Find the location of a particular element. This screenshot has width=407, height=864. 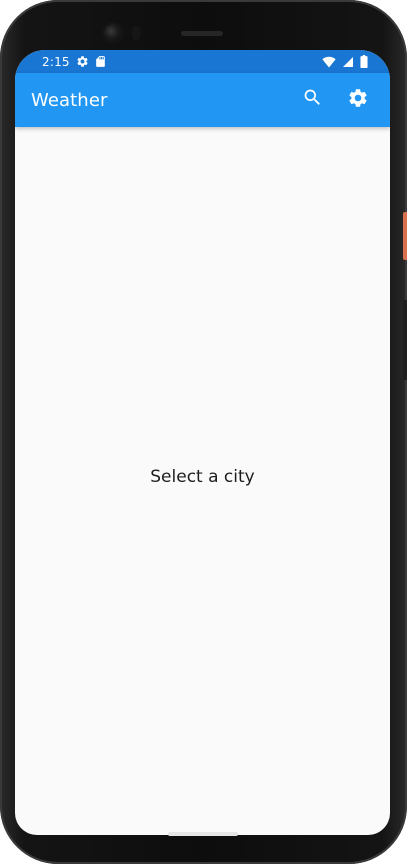

gear-icon is located at coordinates (82, 61).